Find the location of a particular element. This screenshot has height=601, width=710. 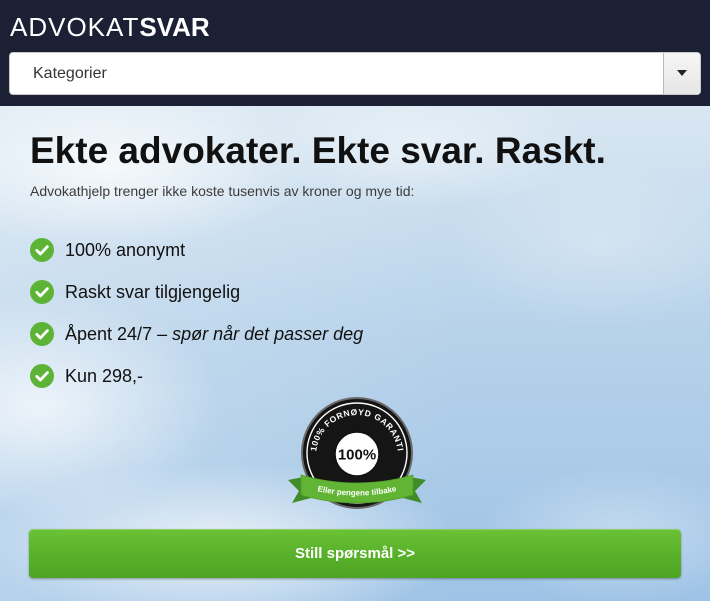

feature-text: 100% anonymt is located at coordinates (125, 250).